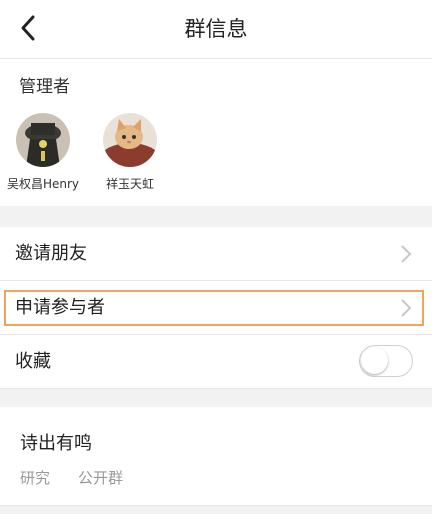 This screenshot has height=514, width=432. What do you see at coordinates (51, 253) in the screenshot?
I see `invite-friends-label: 邀请朋友` at bounding box center [51, 253].